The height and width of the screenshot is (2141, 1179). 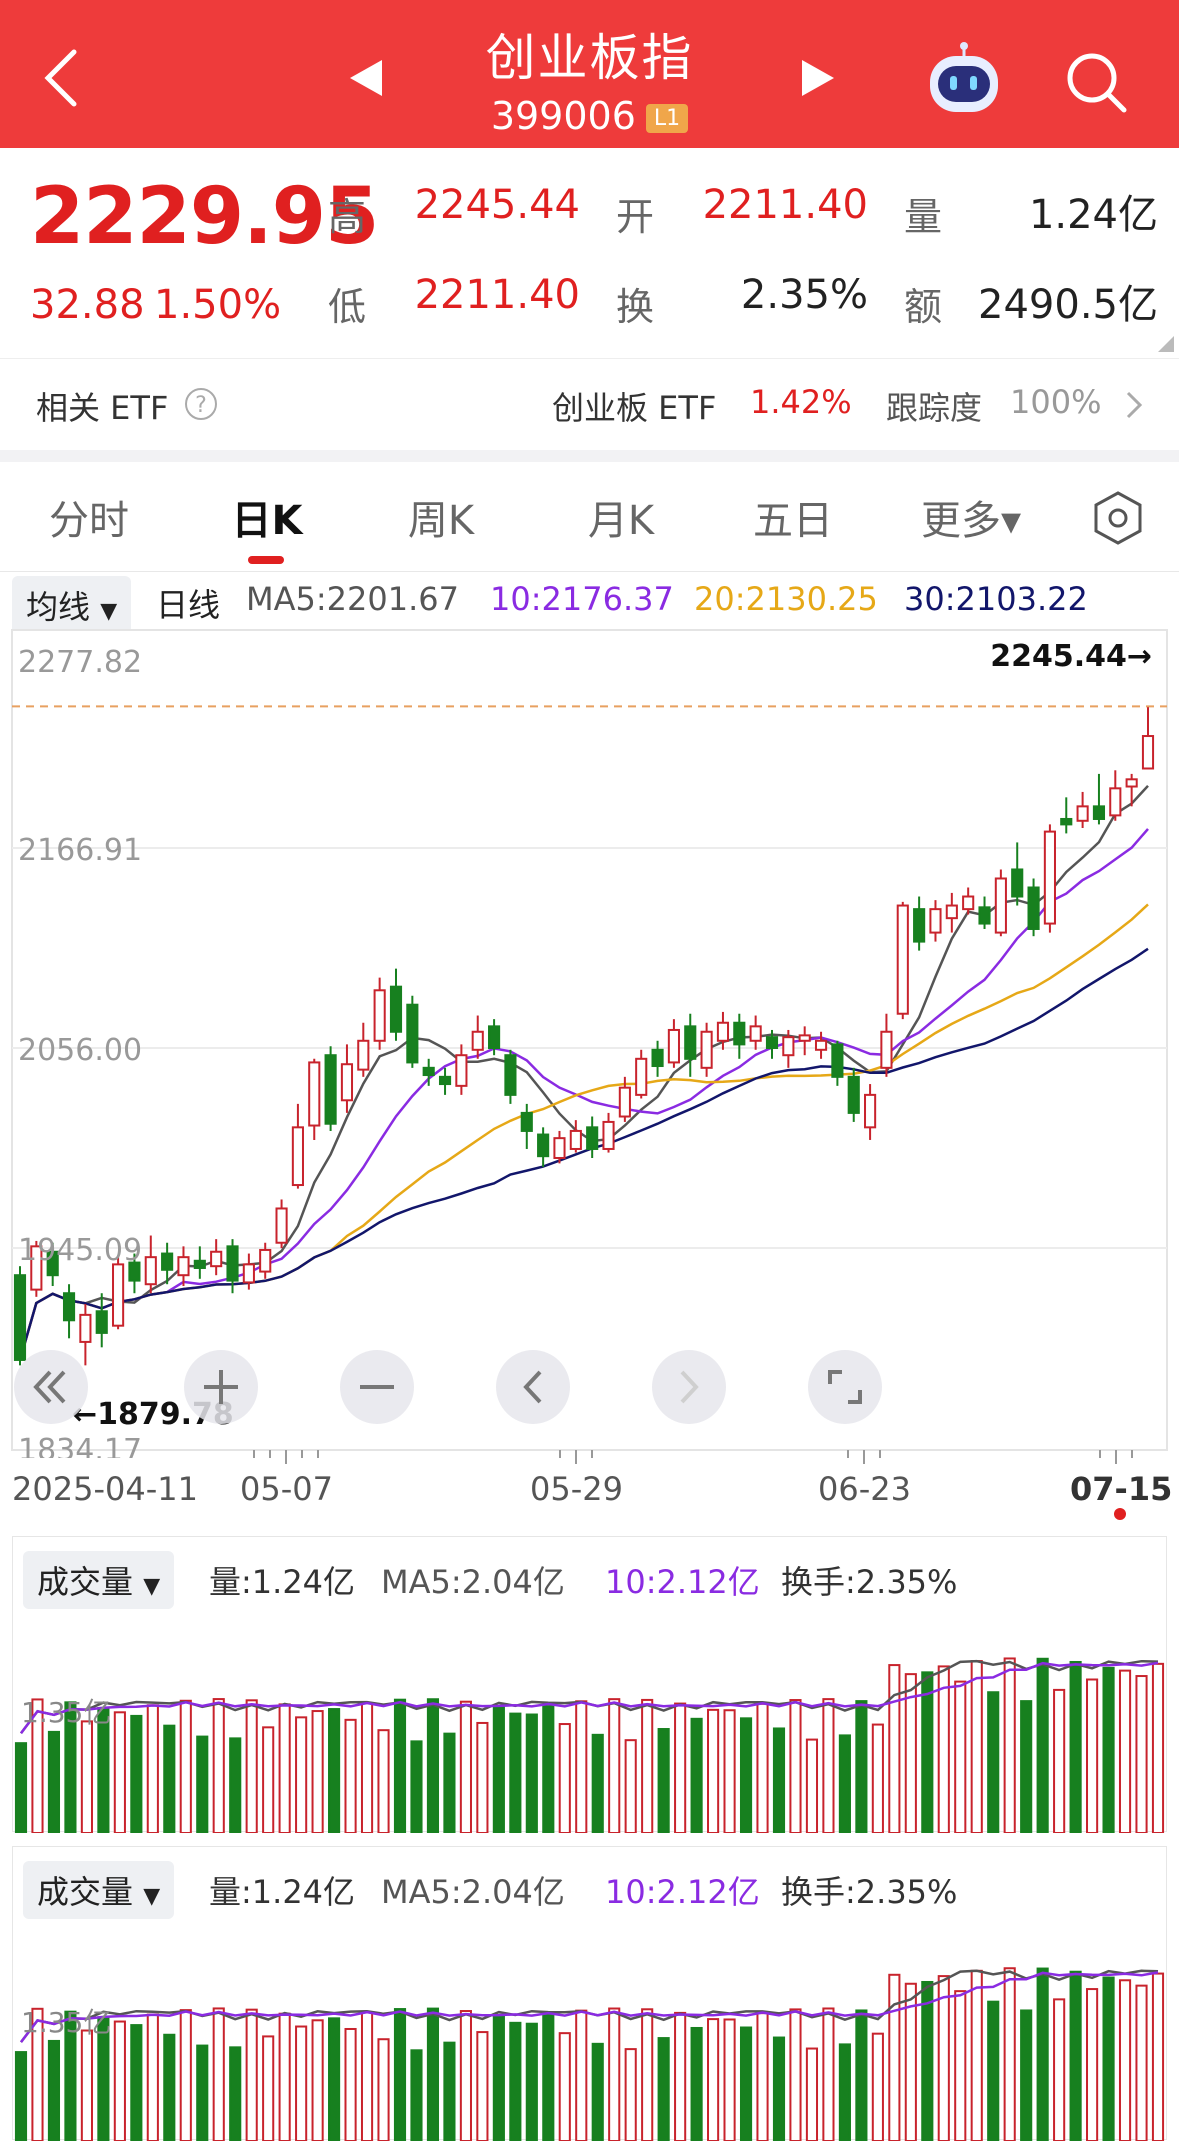 I want to click on etf-name: 创业板 ETF, so click(x=634, y=406).